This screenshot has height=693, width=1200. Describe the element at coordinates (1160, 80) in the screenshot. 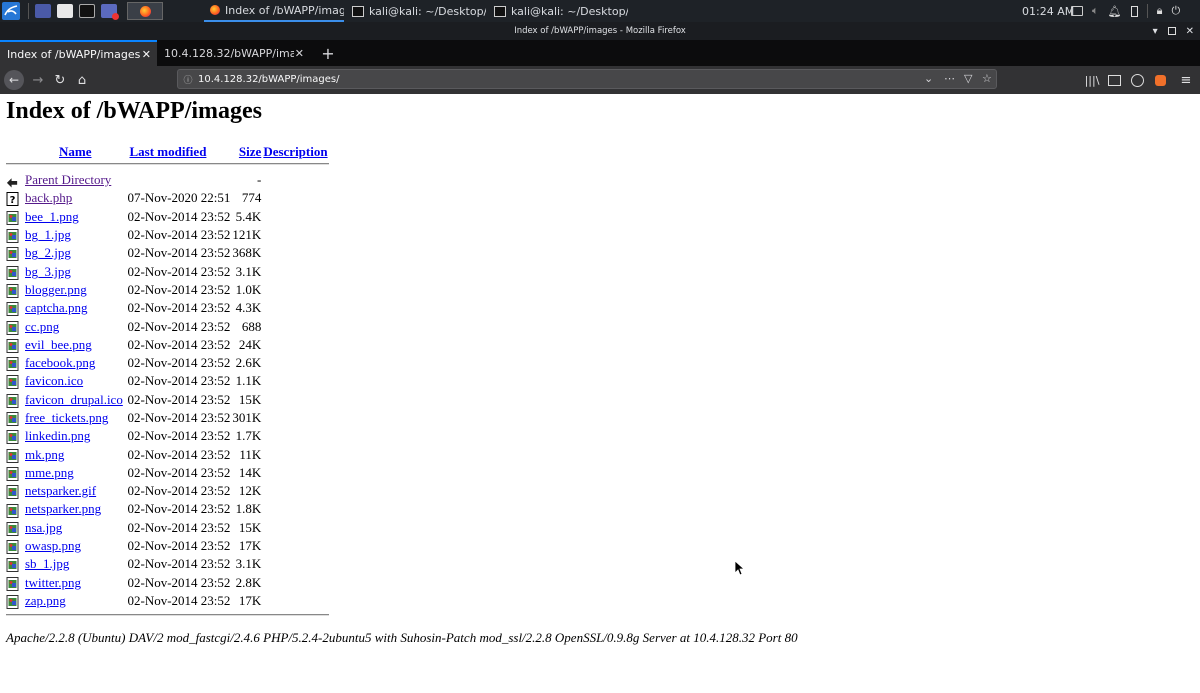

I see `extension-button` at that location.